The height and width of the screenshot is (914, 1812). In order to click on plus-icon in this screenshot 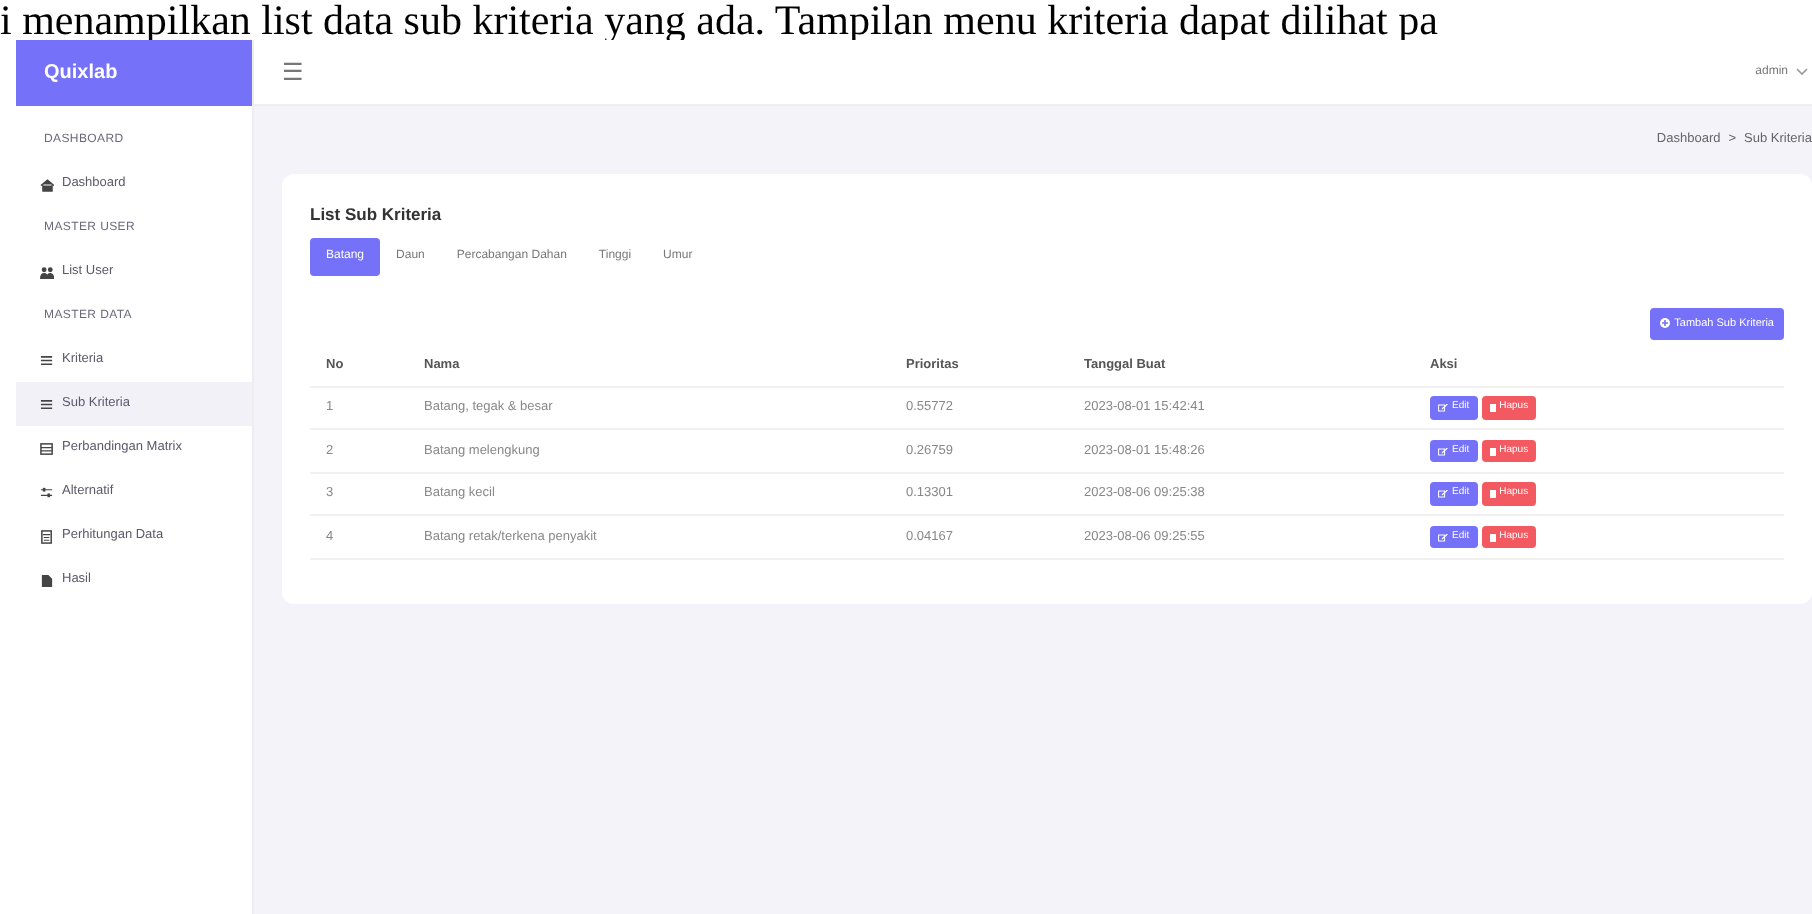, I will do `click(1665, 323)`.